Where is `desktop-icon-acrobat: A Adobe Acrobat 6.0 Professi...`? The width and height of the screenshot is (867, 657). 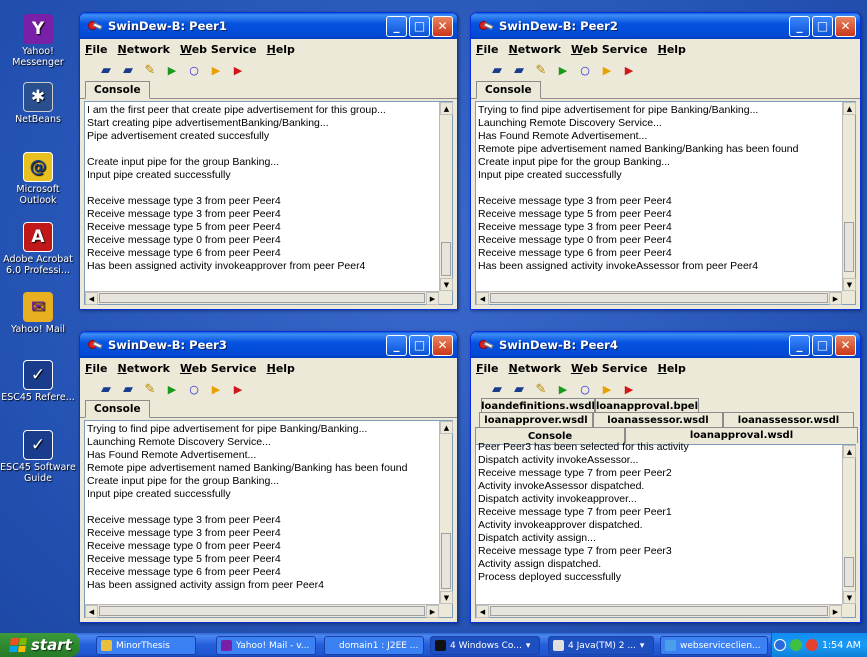
desktop-icon-acrobat: A Adobe Acrobat 6.0 Professi... is located at coordinates (38, 249).